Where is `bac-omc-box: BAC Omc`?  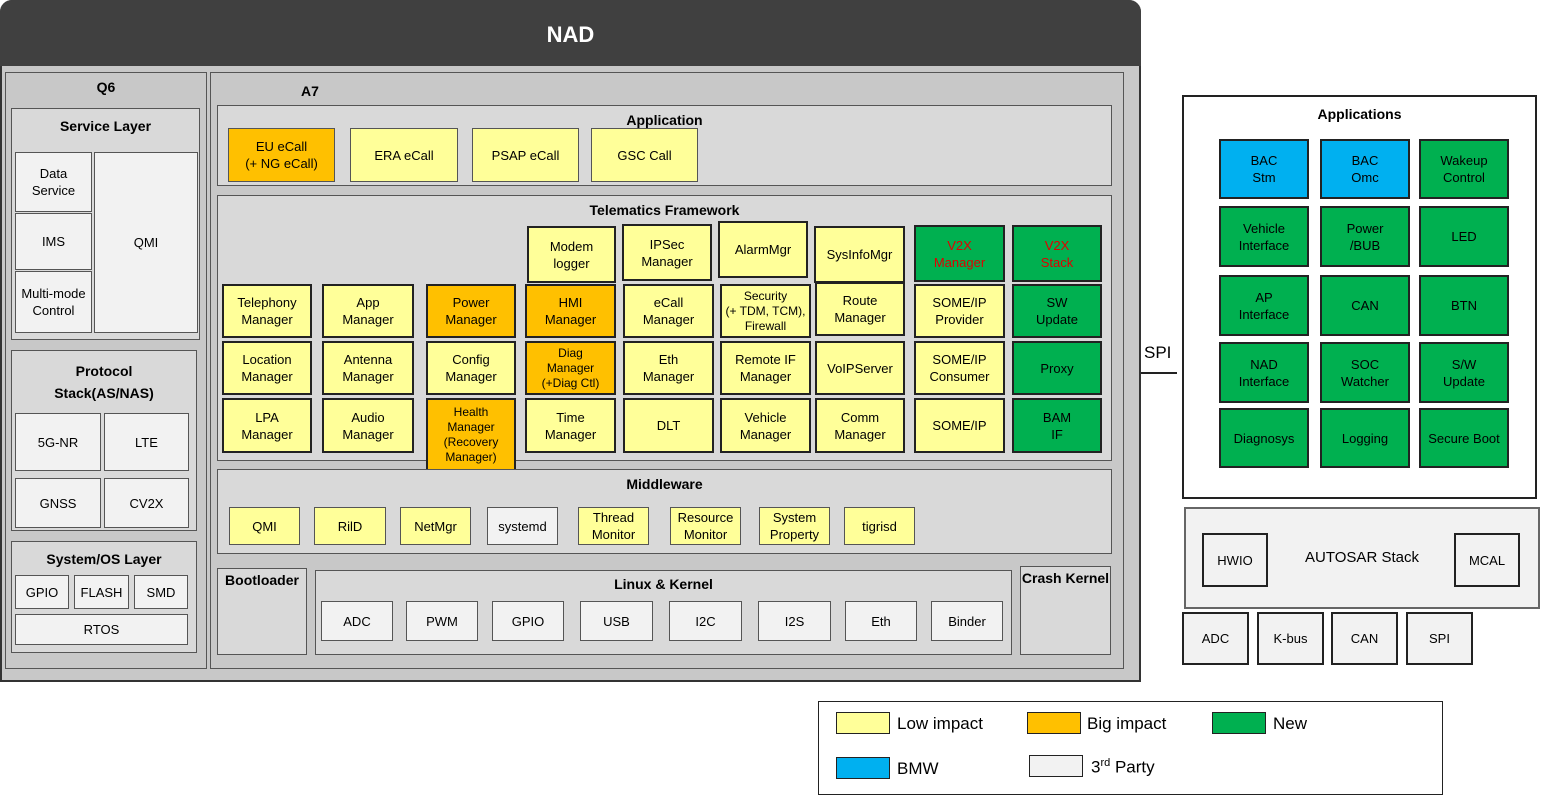
bac-omc-box: BAC Omc is located at coordinates (1365, 169).